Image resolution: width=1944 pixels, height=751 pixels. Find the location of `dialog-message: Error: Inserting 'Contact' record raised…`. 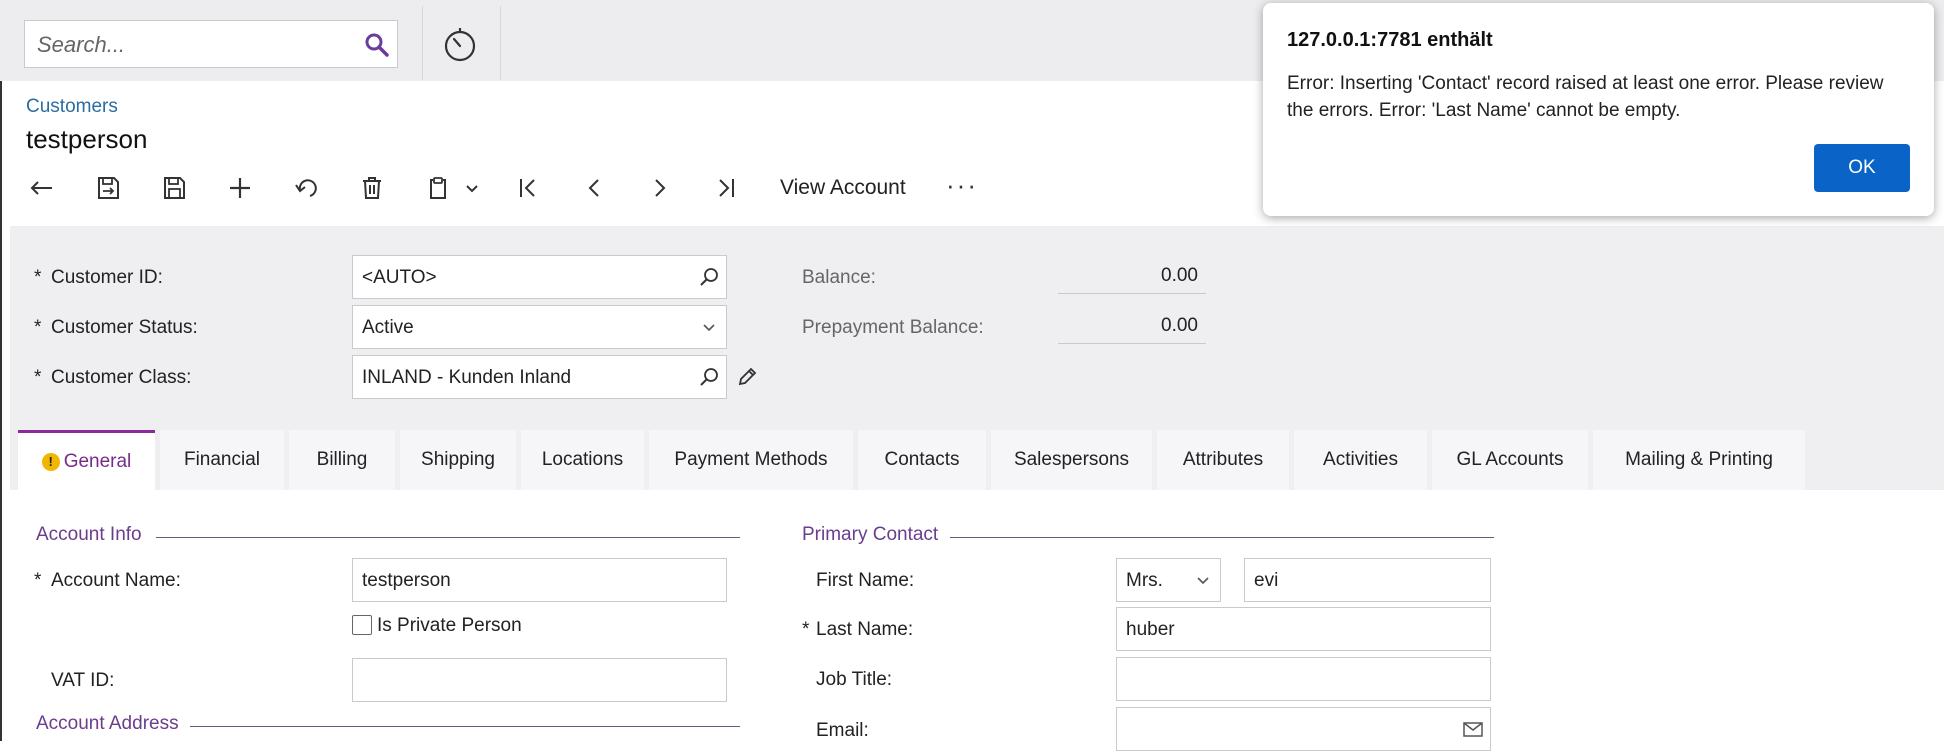

dialog-message: Error: Inserting 'Contact' record raised… is located at coordinates (1585, 97).